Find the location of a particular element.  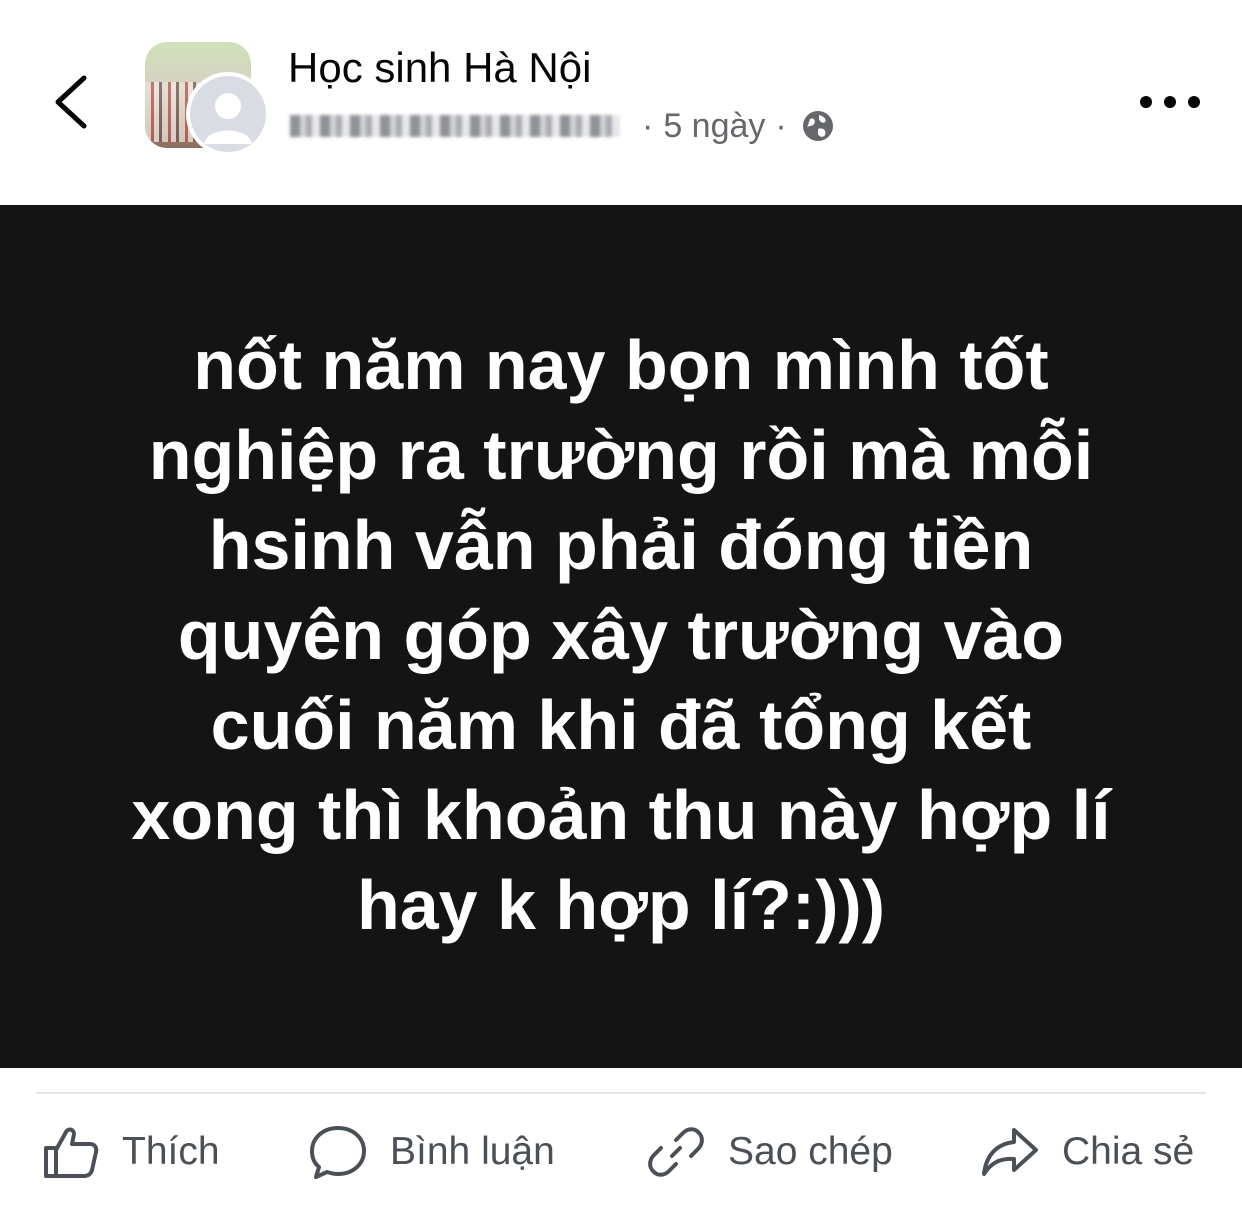

default-person-icon is located at coordinates (228, 118).